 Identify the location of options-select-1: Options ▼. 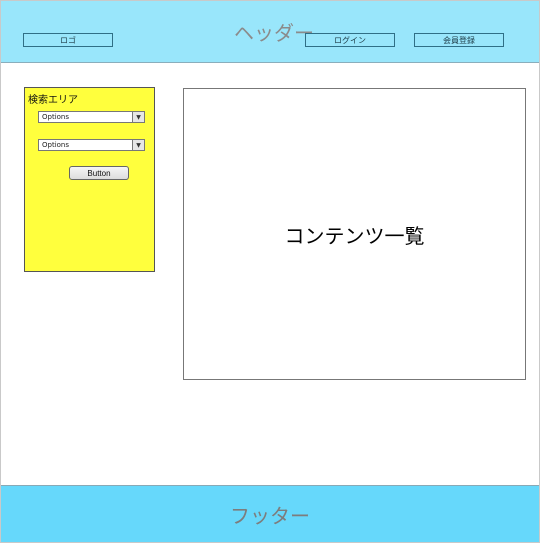
(91, 117).